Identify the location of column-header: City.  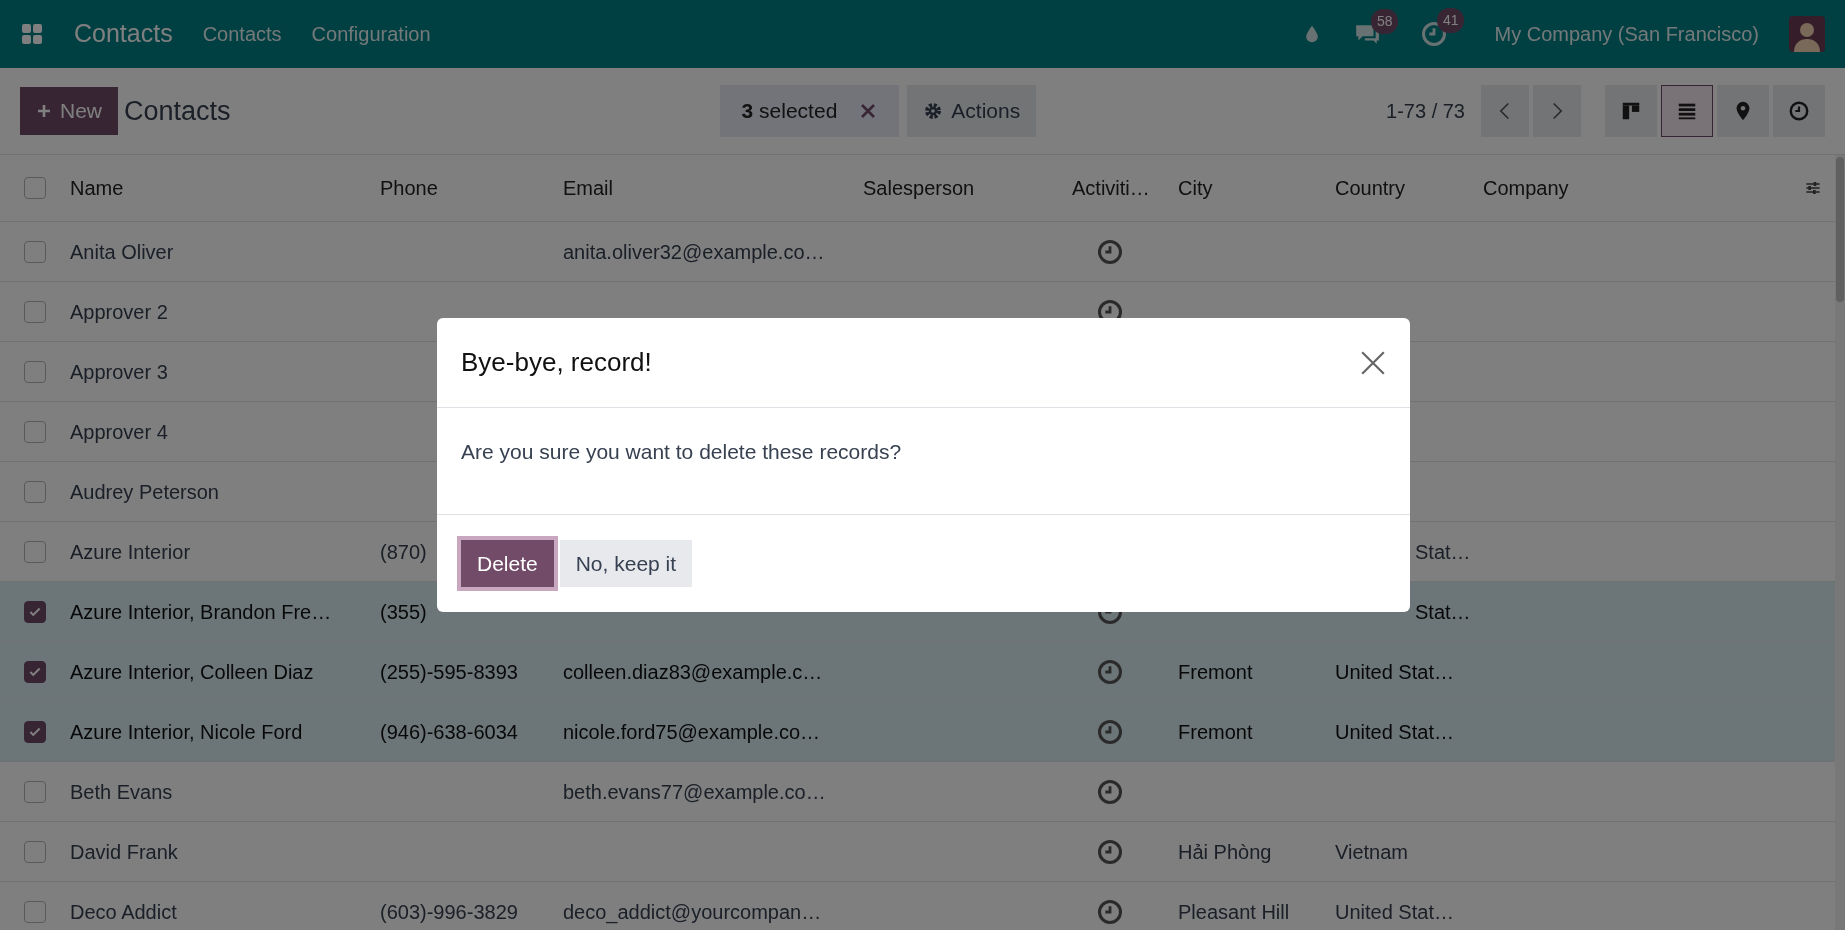
(1256, 188).